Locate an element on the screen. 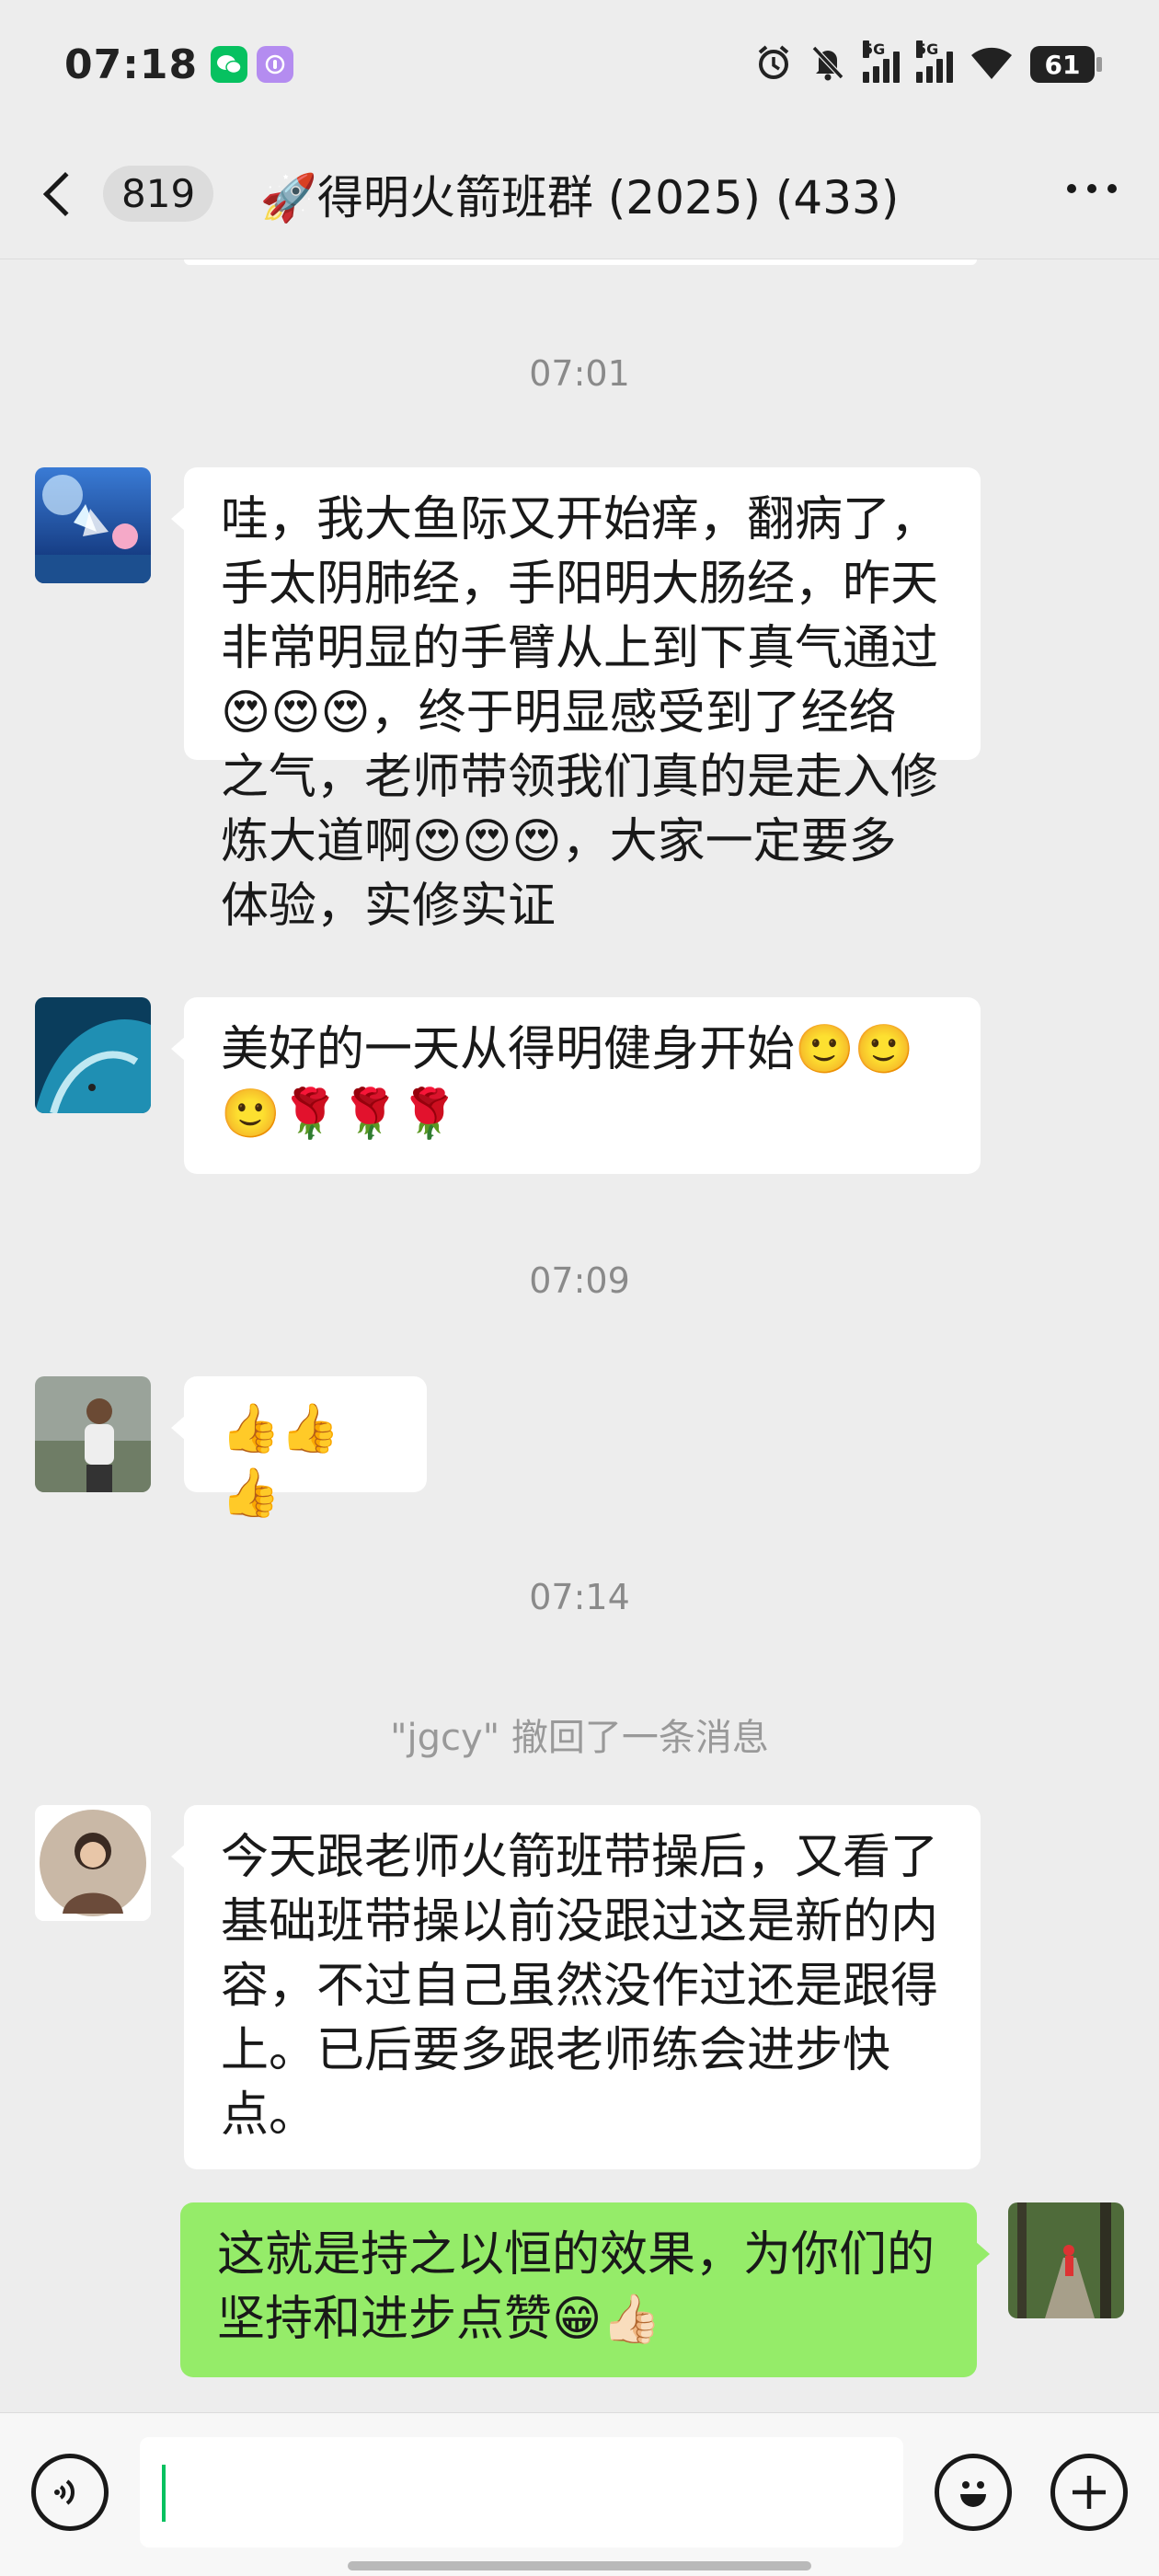 This screenshot has width=1159, height=2576. timestamp: 07:14 is located at coordinates (579, 1597).